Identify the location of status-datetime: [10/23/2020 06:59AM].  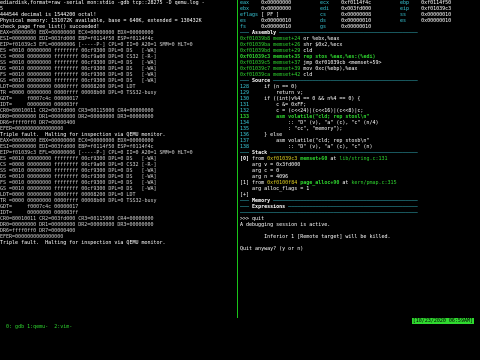
(442, 321).